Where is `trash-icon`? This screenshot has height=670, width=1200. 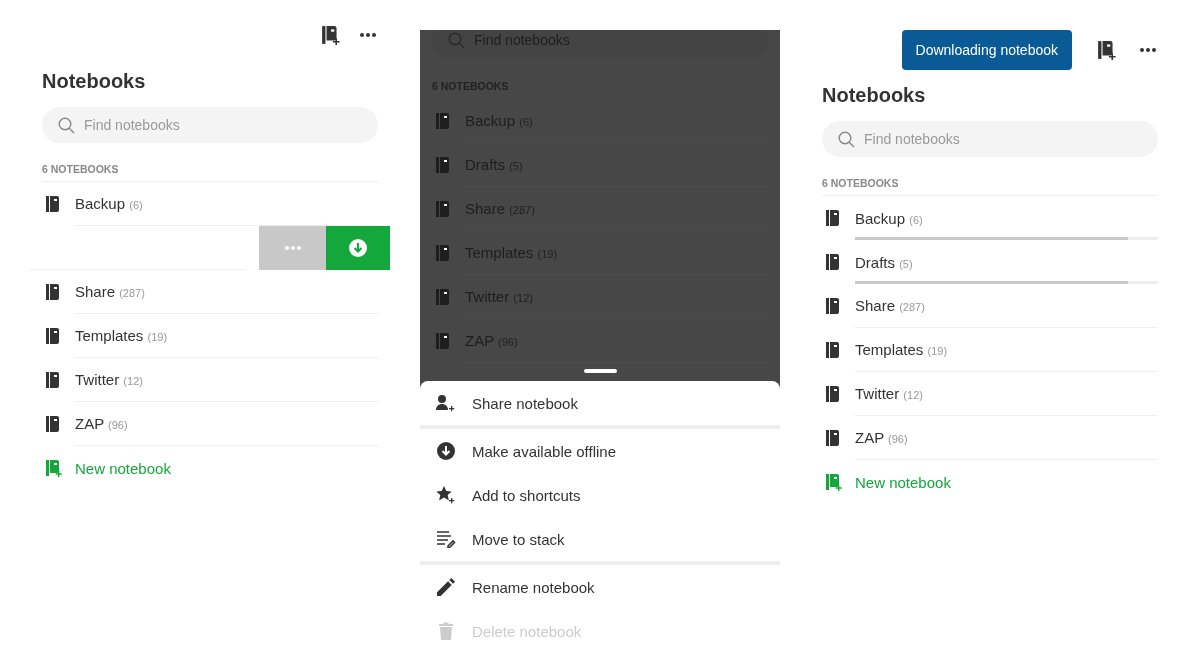
trash-icon is located at coordinates (446, 631).